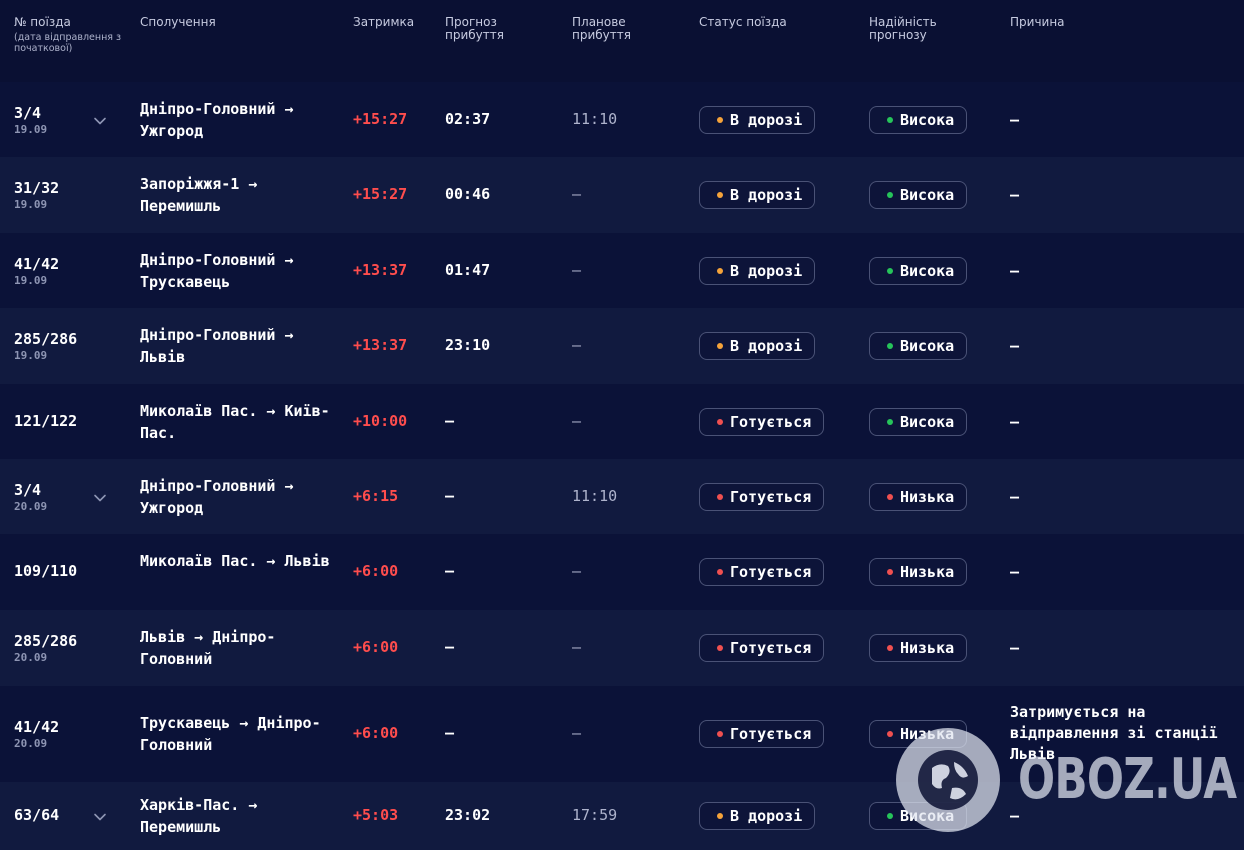 This screenshot has height=850, width=1244. I want to click on header-delay: Затримка, so click(384, 22).